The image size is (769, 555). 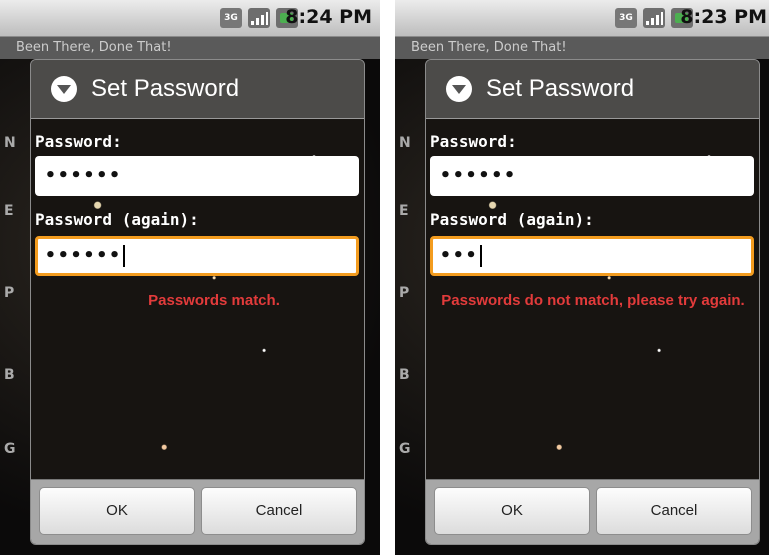 What do you see at coordinates (459, 255) in the screenshot?
I see `password-again-value: •••` at bounding box center [459, 255].